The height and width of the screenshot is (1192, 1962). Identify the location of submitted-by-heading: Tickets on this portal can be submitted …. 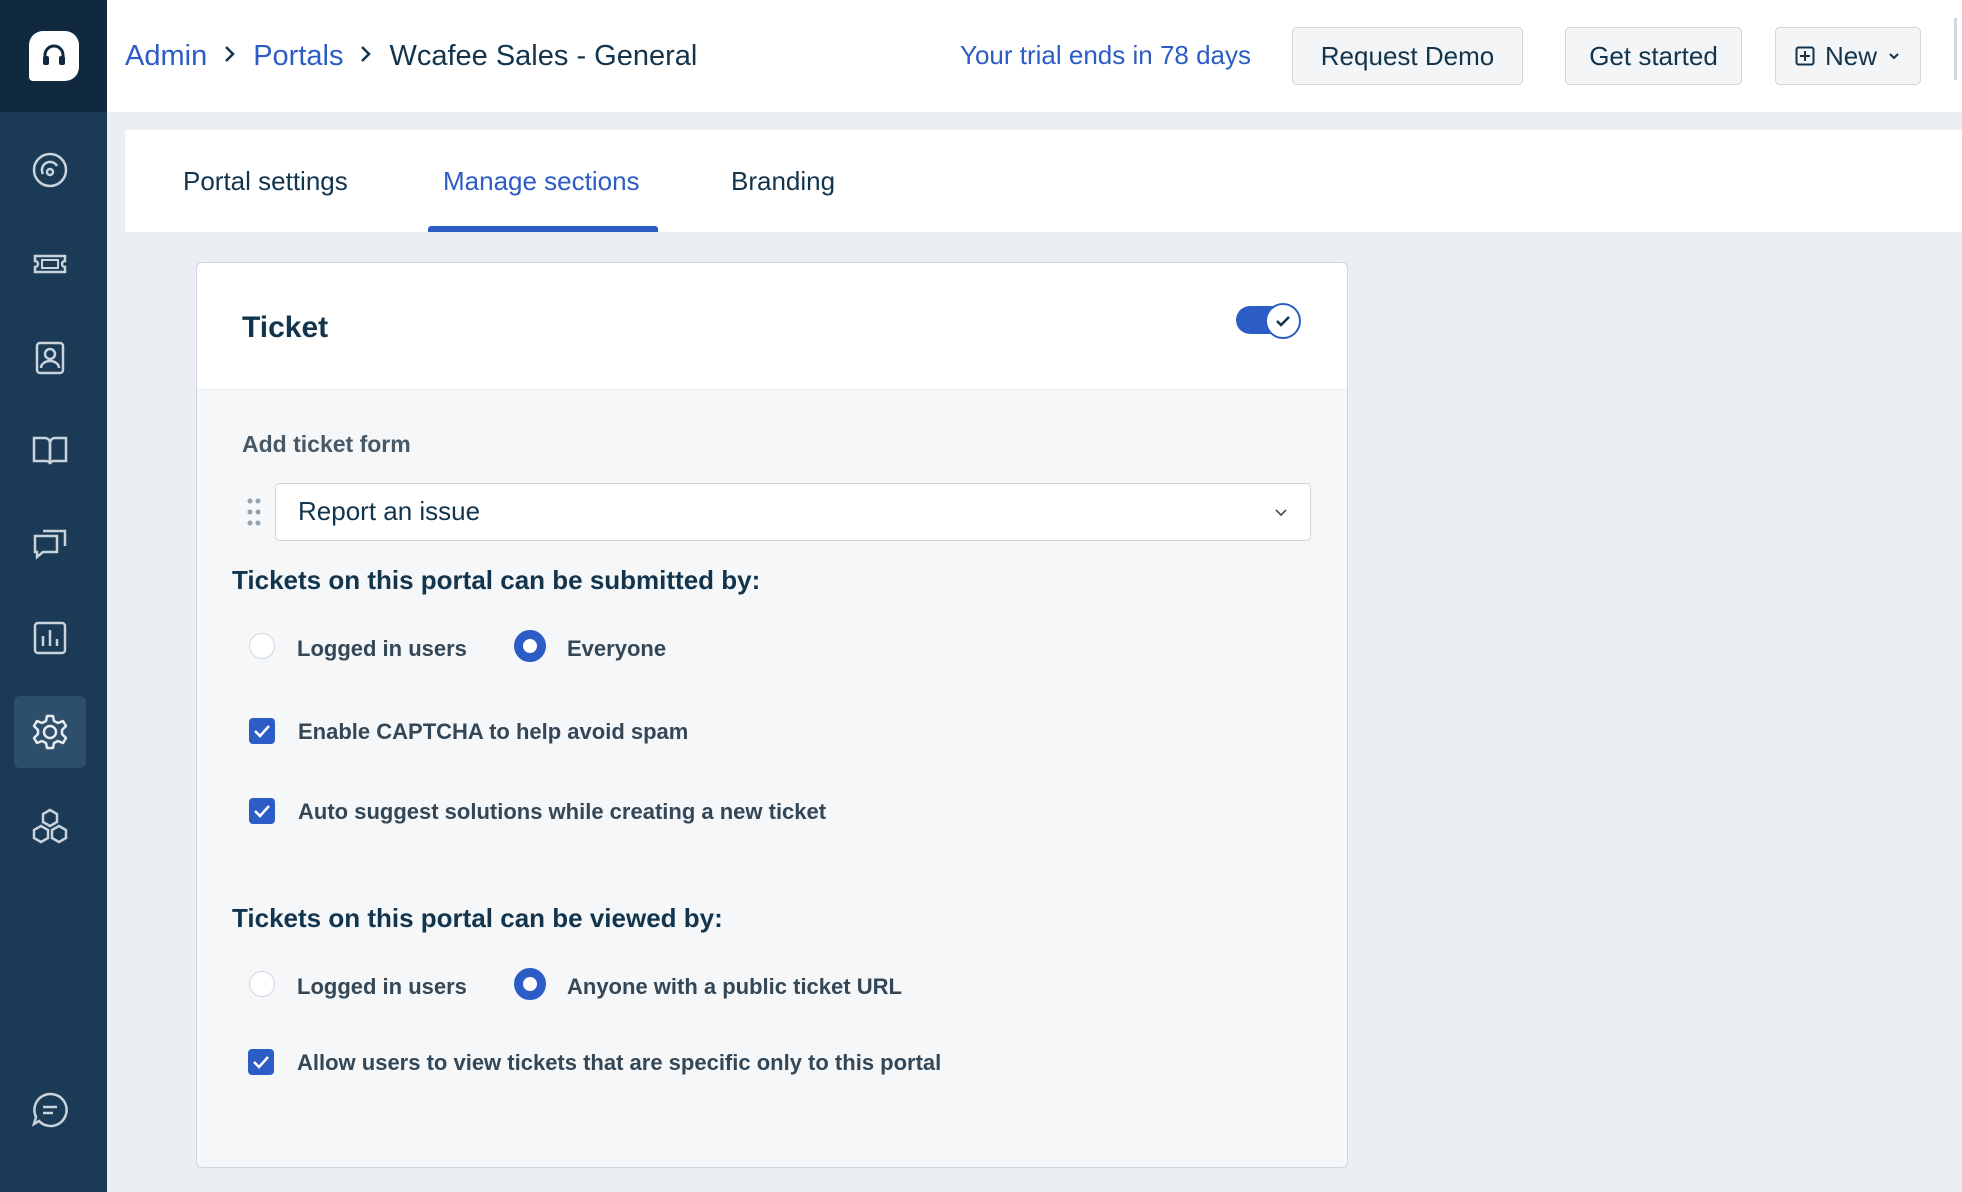
(496, 580).